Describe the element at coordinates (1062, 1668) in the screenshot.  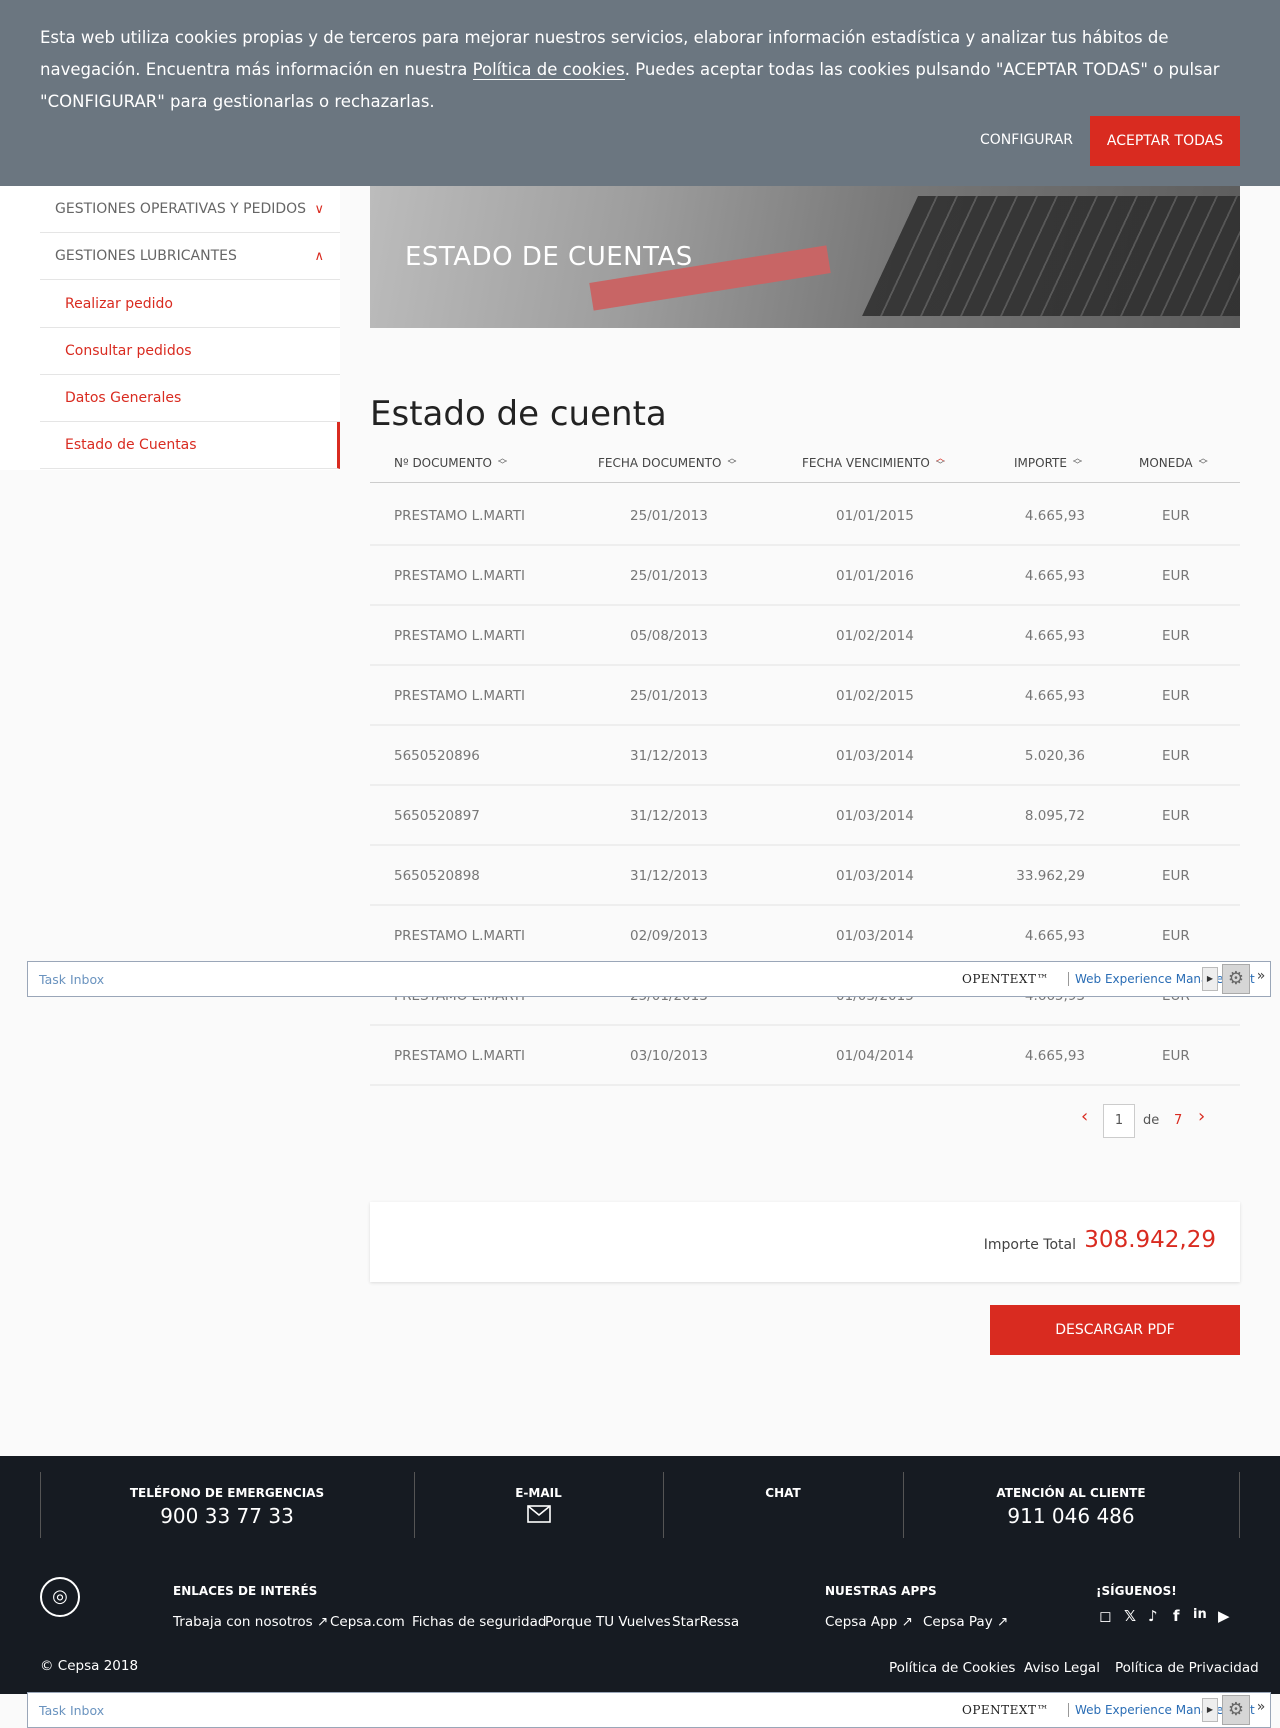
I see `link-aviso-legal: Aviso Legal` at that location.